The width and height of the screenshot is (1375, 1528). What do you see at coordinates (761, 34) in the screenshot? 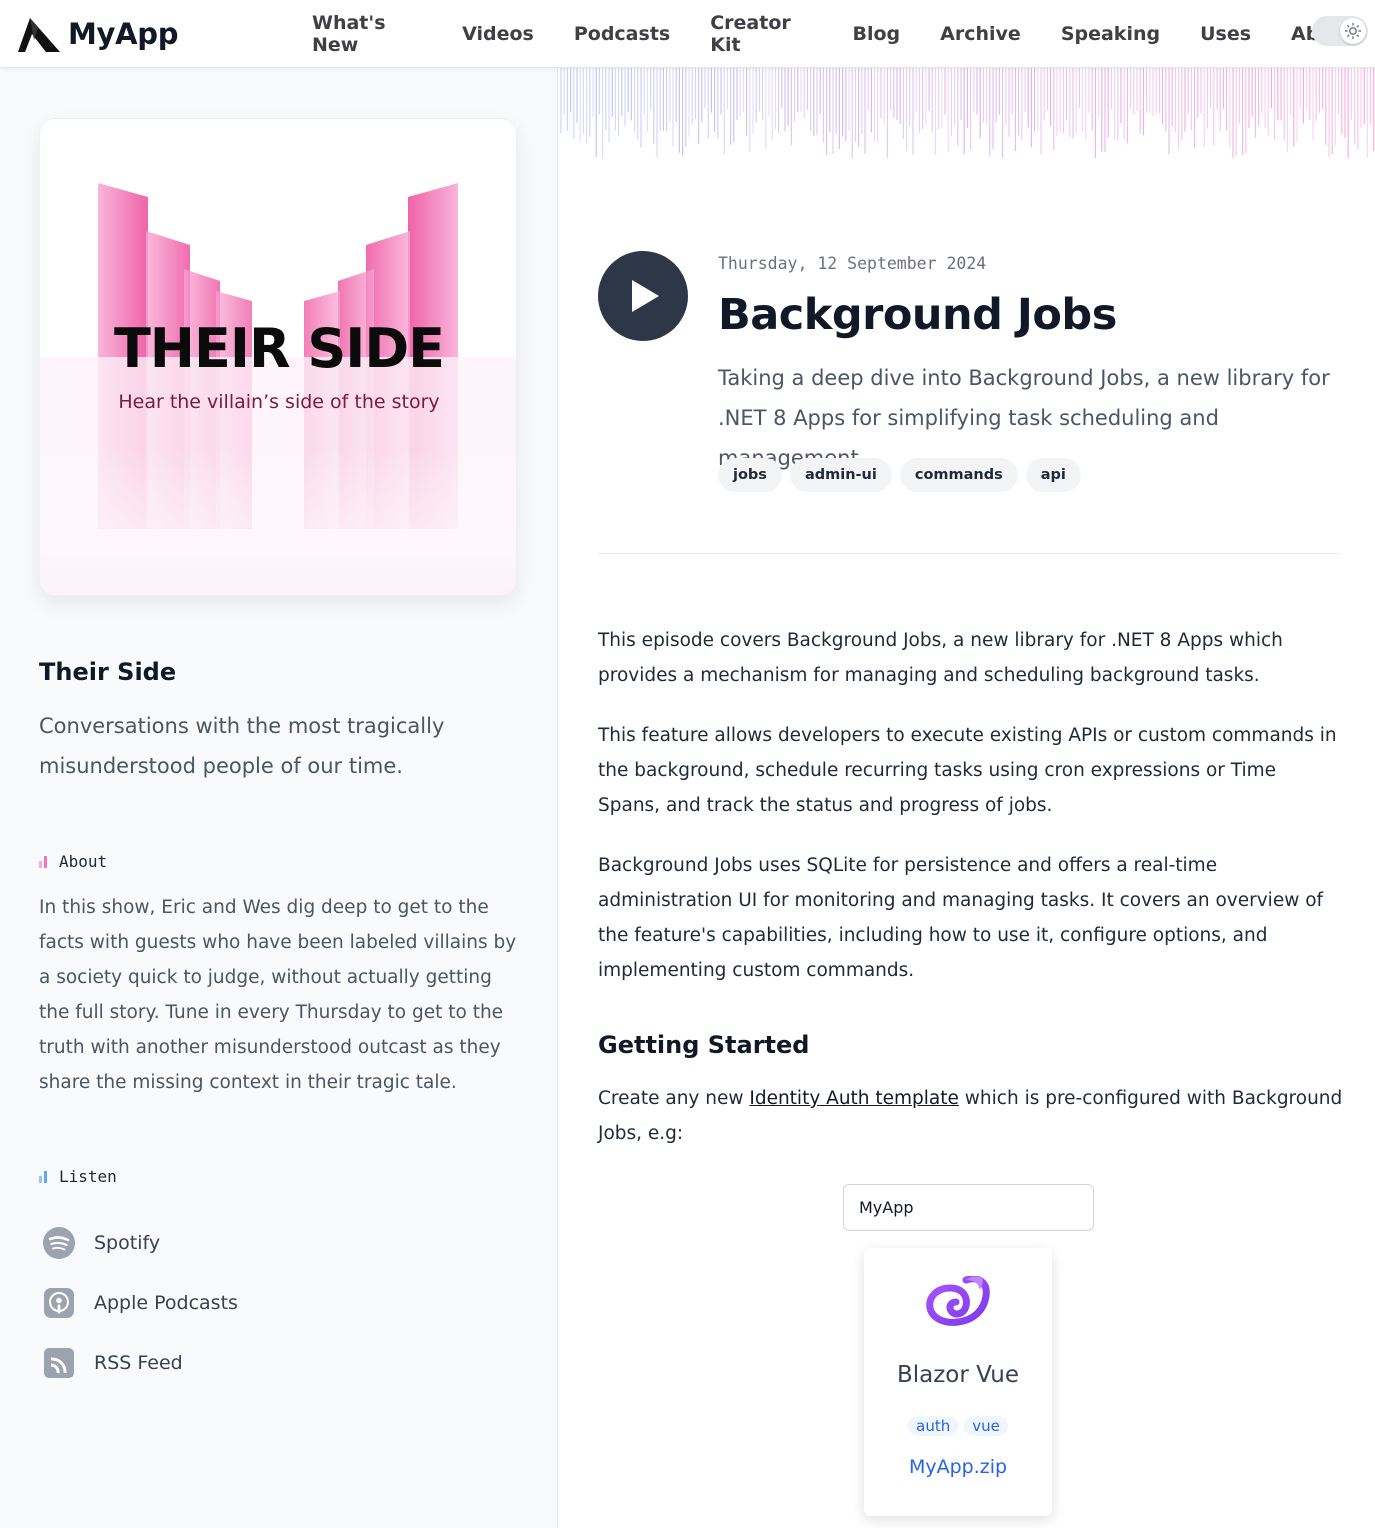
I see `nav-creator-kit: Creator Kit` at bounding box center [761, 34].